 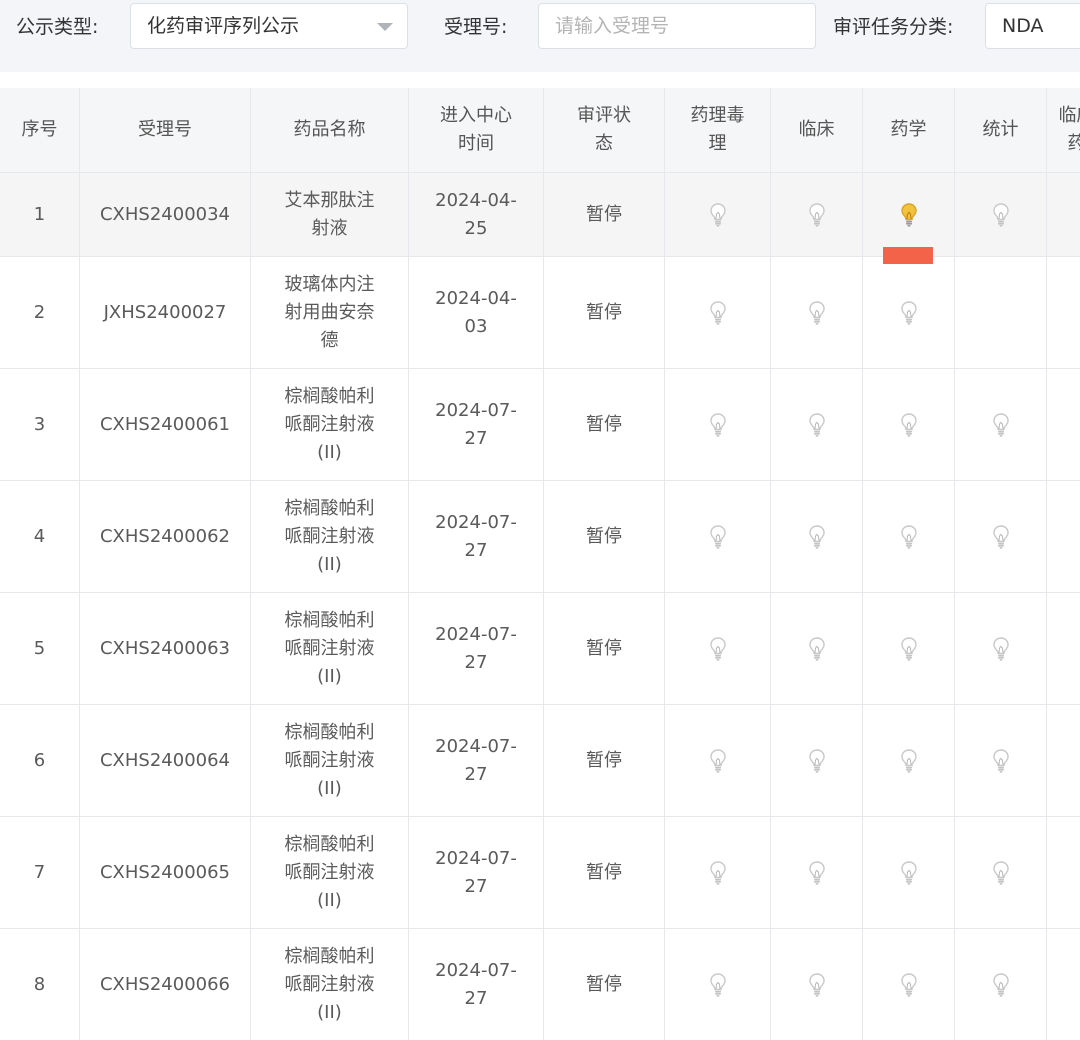 What do you see at coordinates (165, 536) in the screenshot?
I see `cell-text: CXHS2400062` at bounding box center [165, 536].